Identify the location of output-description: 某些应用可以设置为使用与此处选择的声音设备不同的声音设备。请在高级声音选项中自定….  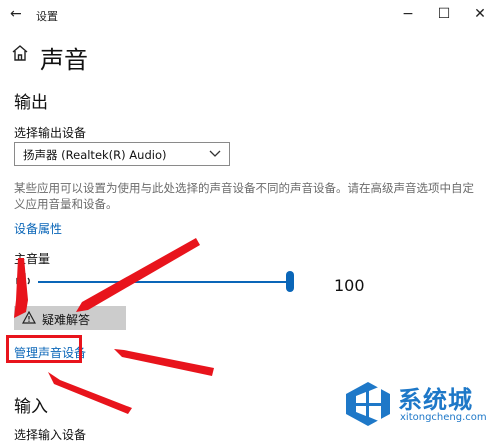
(244, 196).